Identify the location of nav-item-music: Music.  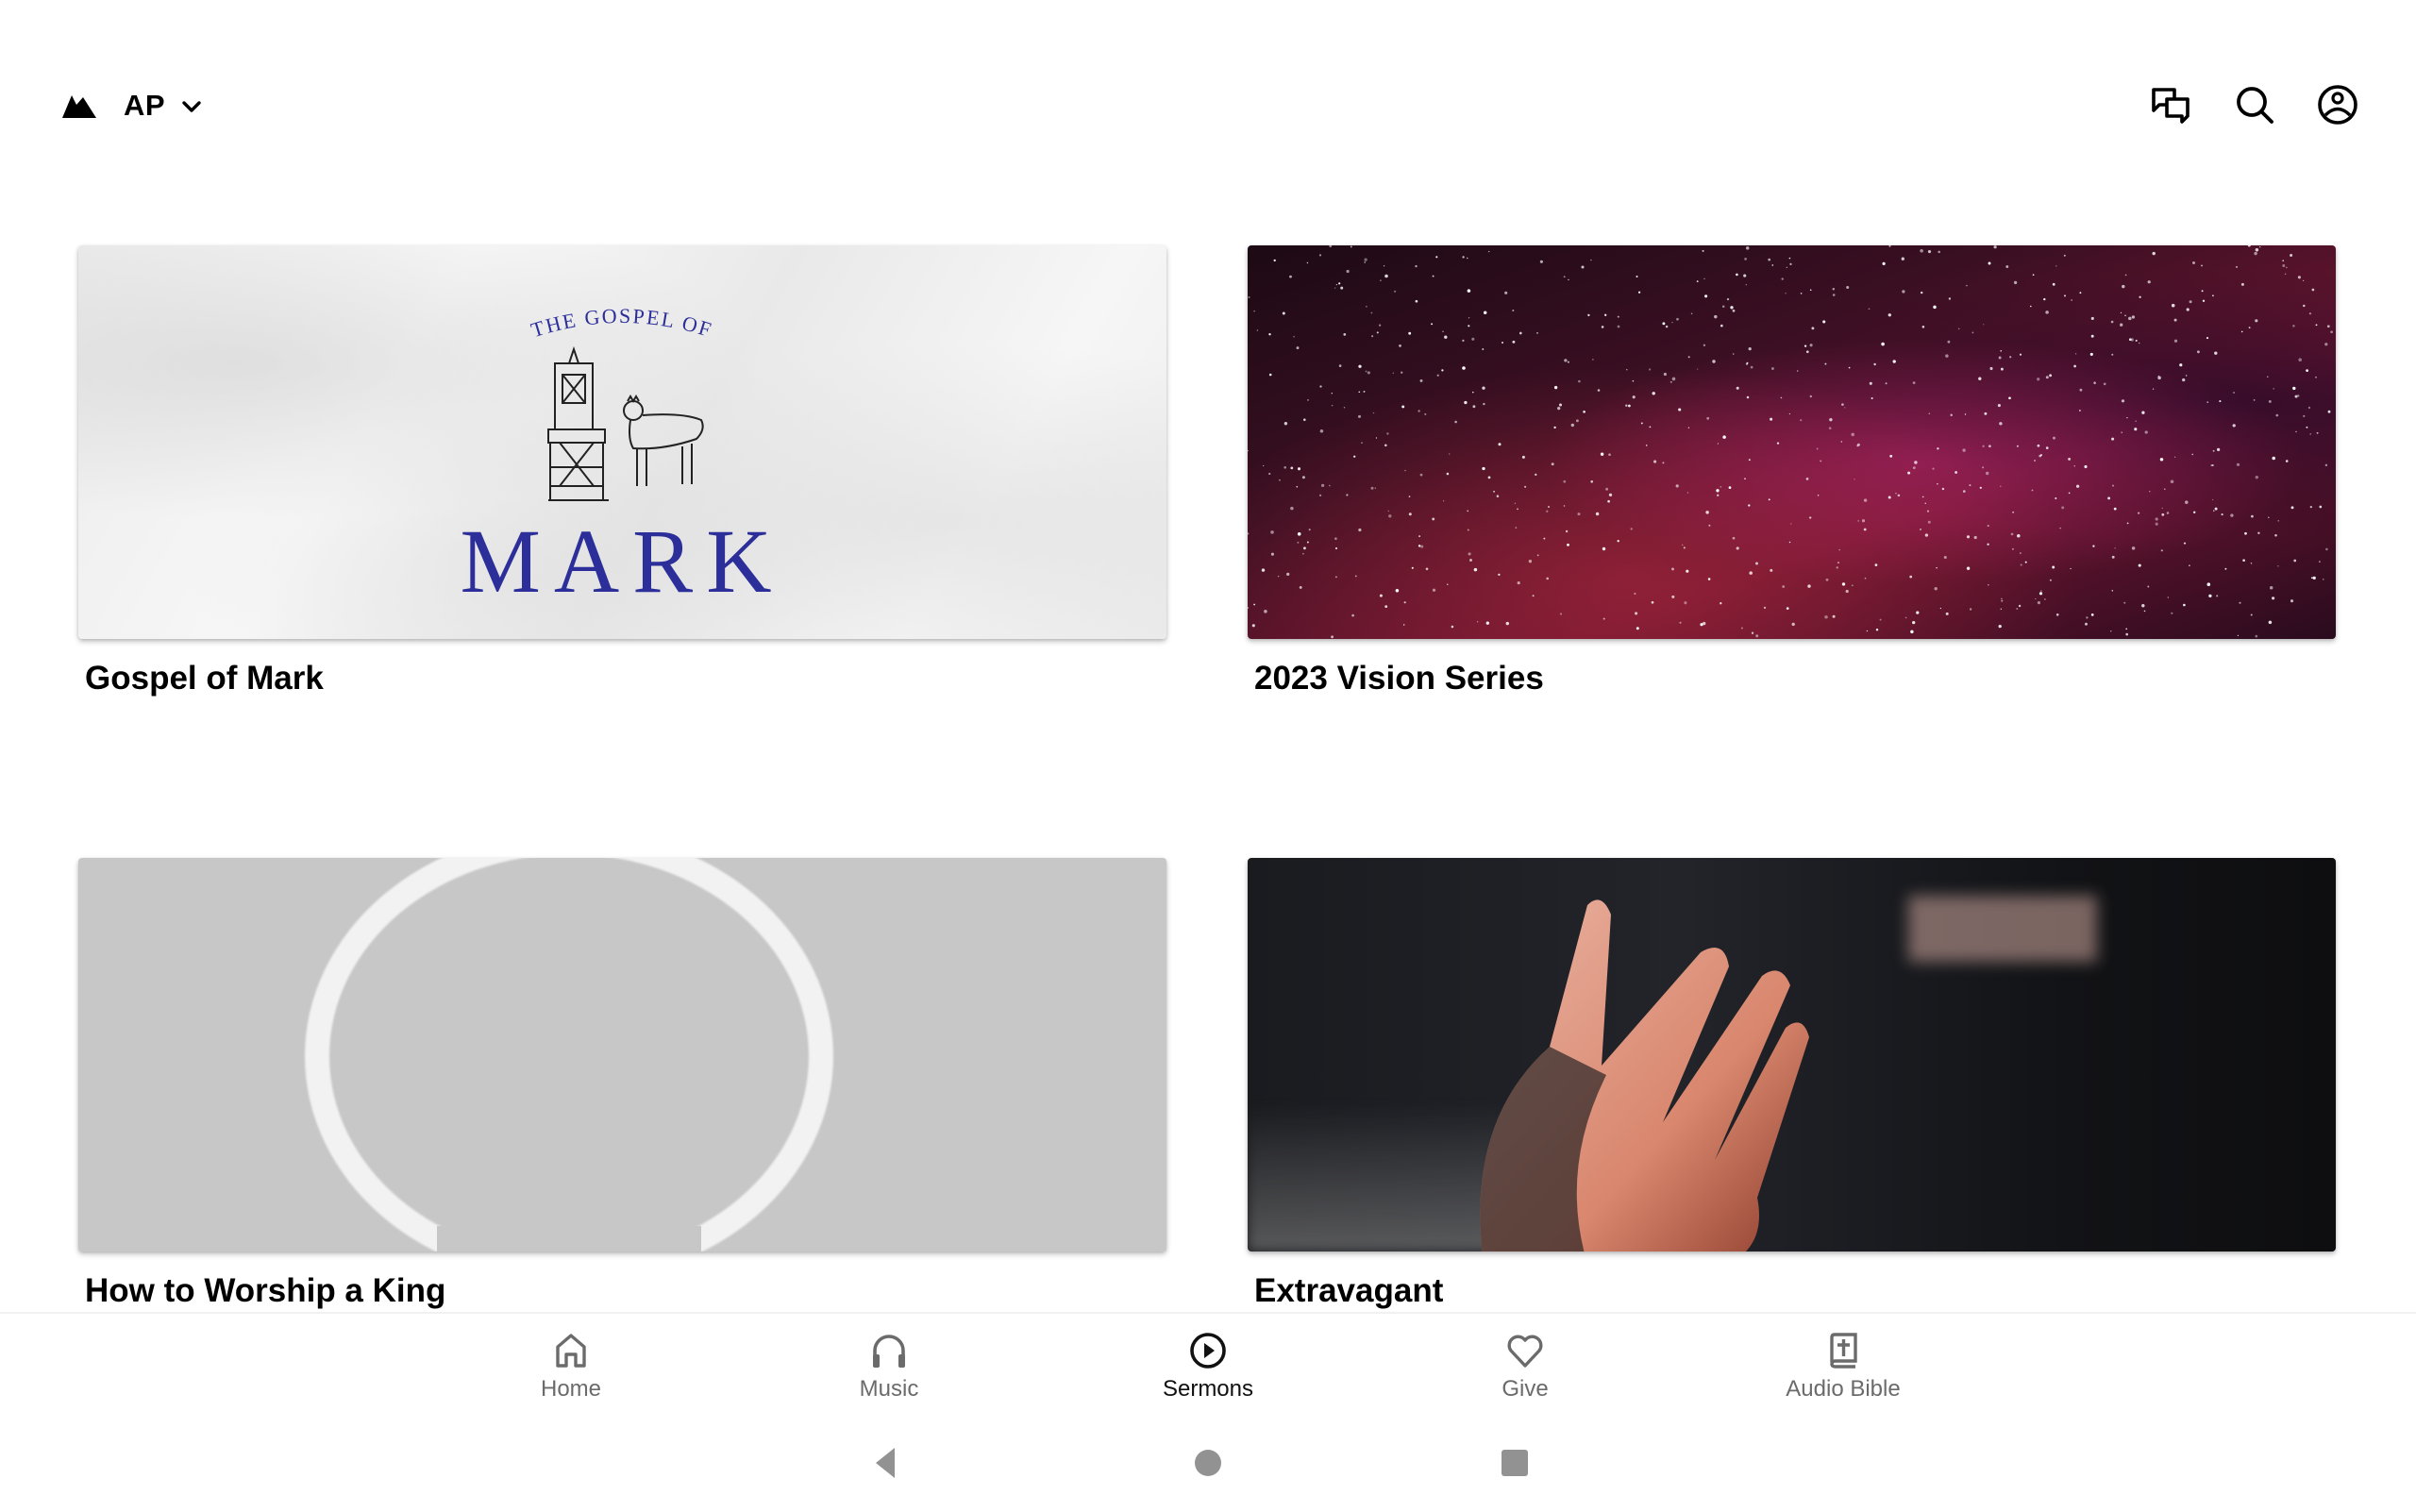
(889, 1368).